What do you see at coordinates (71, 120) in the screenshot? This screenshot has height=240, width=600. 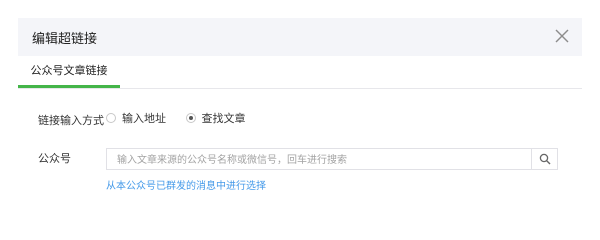 I see `link-method-label: 链接输入方式` at bounding box center [71, 120].